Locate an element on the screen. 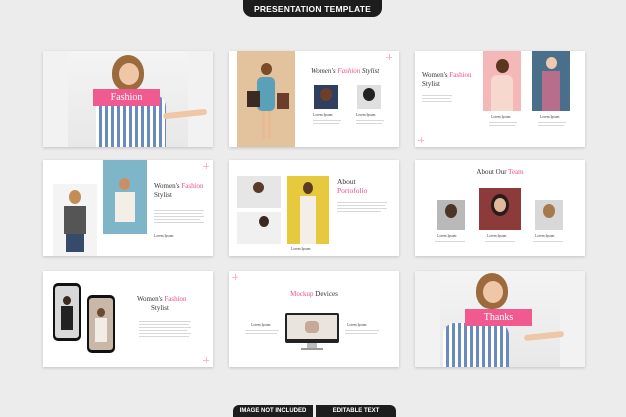 The width and height of the screenshot is (626, 417). slide-title: About Our Team is located at coordinates (500, 172).